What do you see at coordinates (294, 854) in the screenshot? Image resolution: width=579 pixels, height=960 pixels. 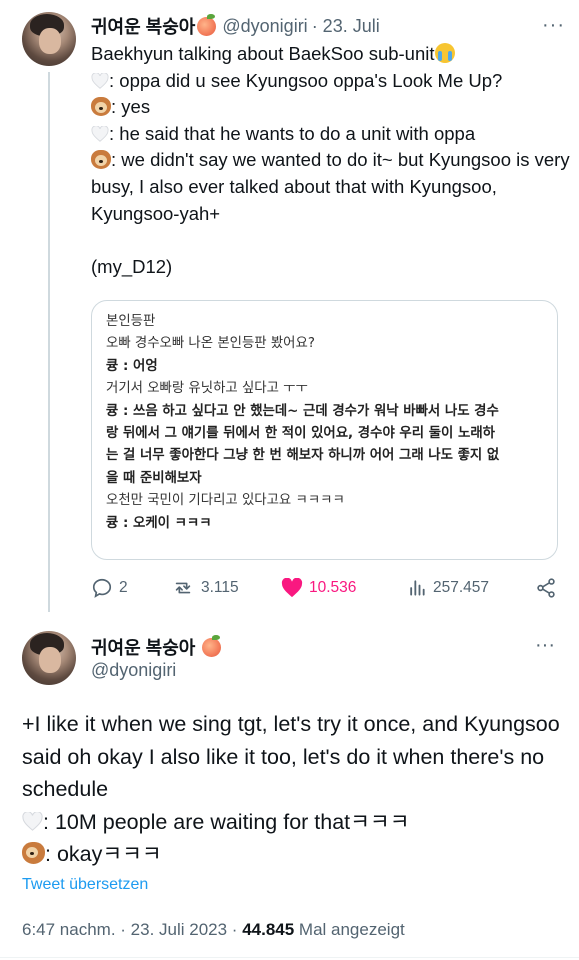 I see `tweet-line: : okayㅋㅋㅋ` at bounding box center [294, 854].